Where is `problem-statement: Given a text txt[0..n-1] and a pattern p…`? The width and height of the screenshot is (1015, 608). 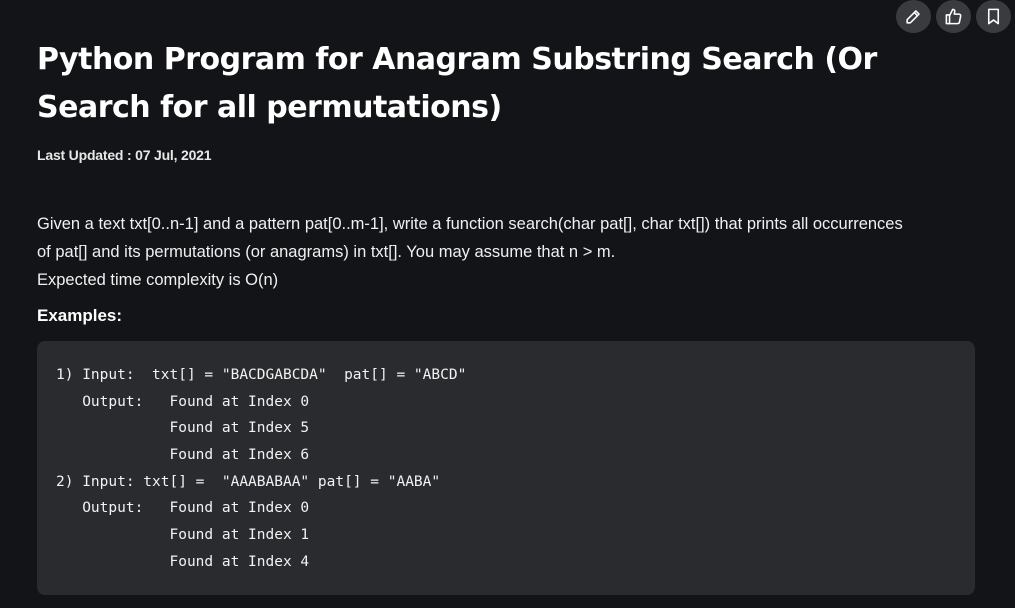 problem-statement: Given a text txt[0..n-1] and a pattern p… is located at coordinates (512, 252).